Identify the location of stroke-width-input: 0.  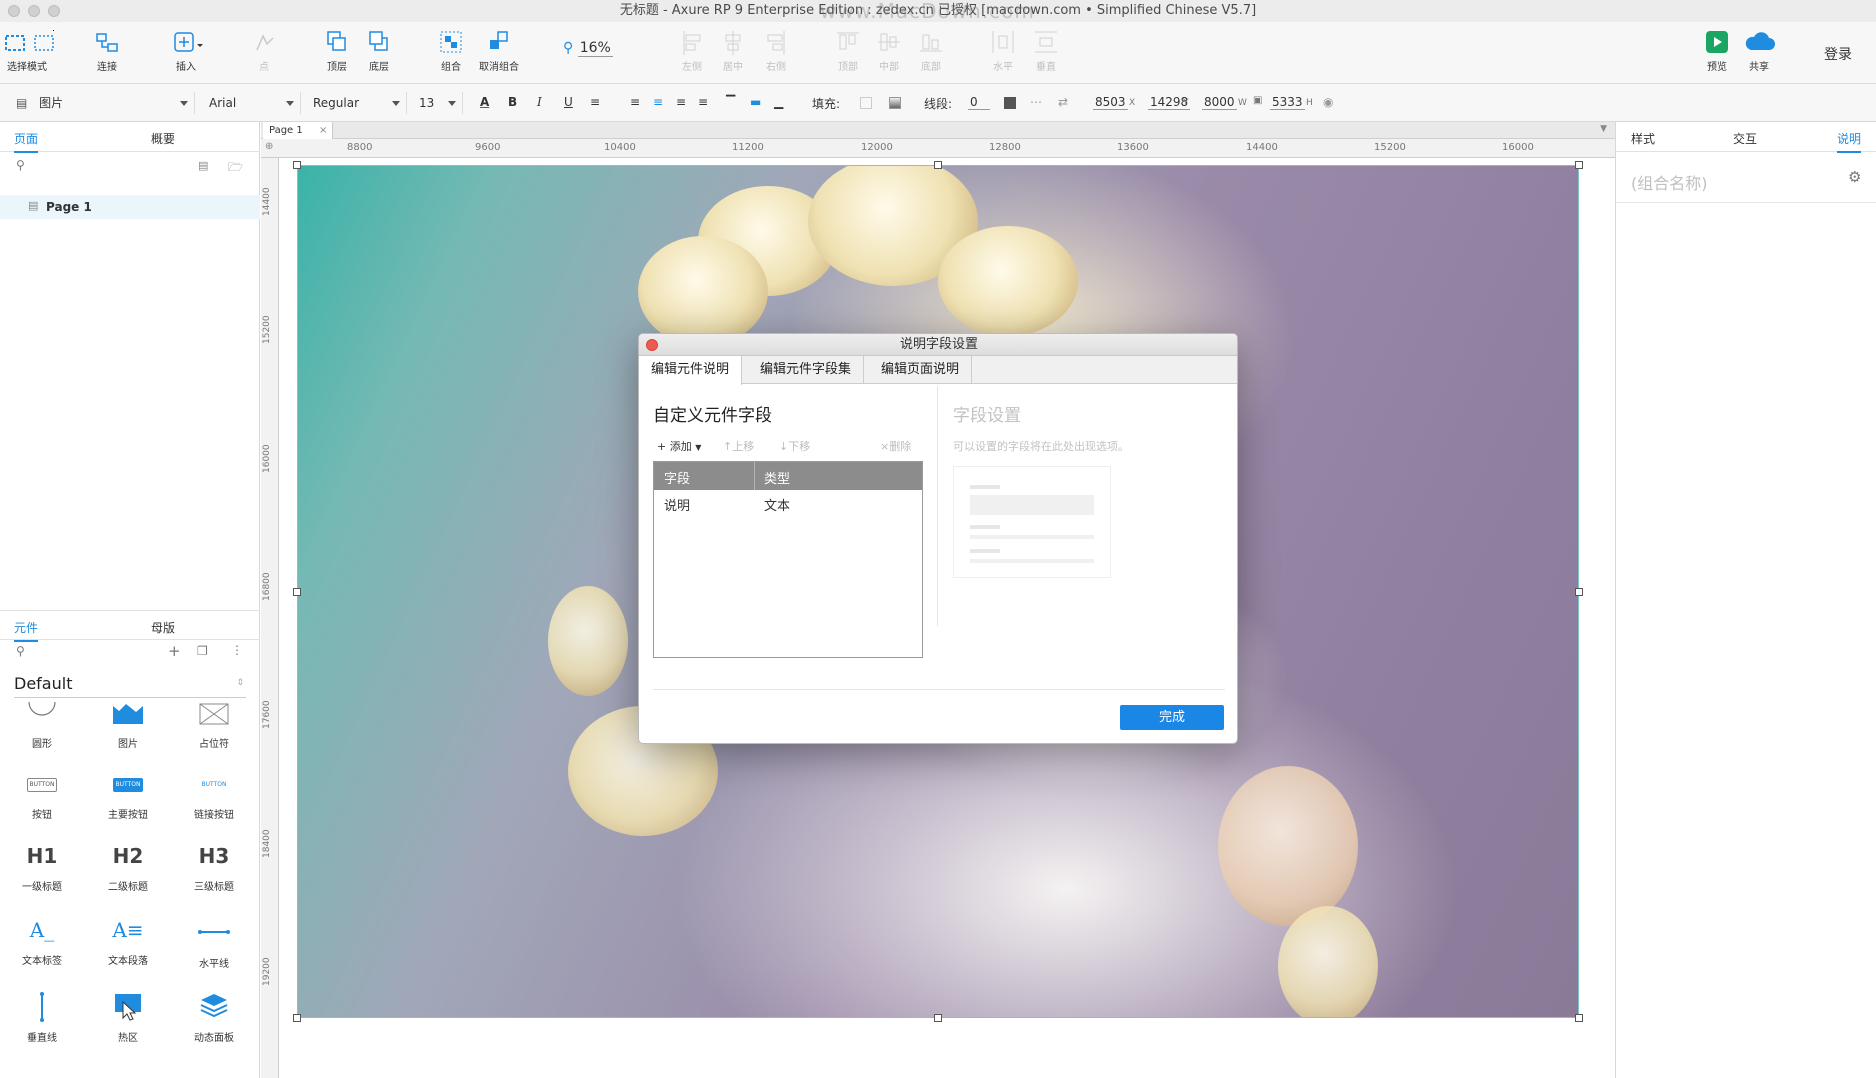
(979, 102).